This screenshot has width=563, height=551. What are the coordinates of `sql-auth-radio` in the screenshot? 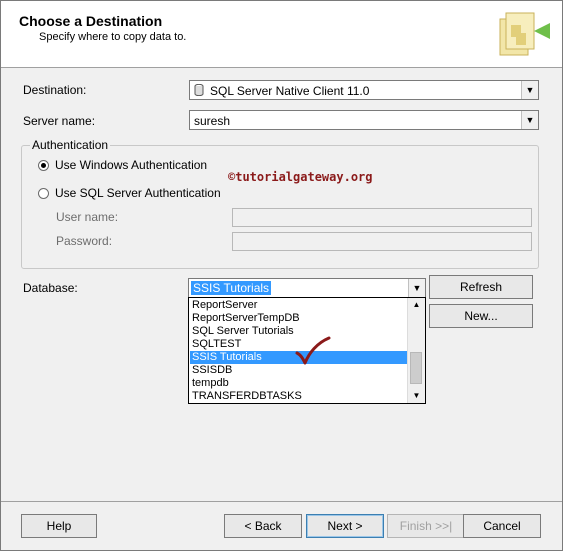 It's located at (43, 193).